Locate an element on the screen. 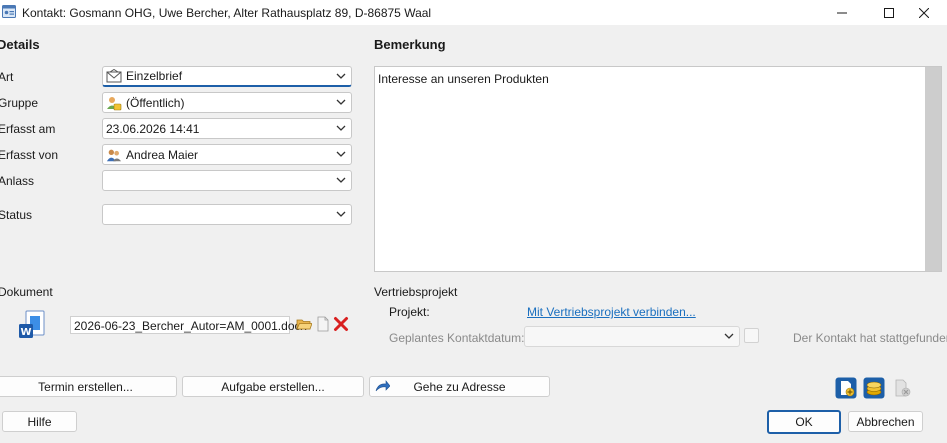 The width and height of the screenshot is (947, 443). close-button is located at coordinates (924, 12).